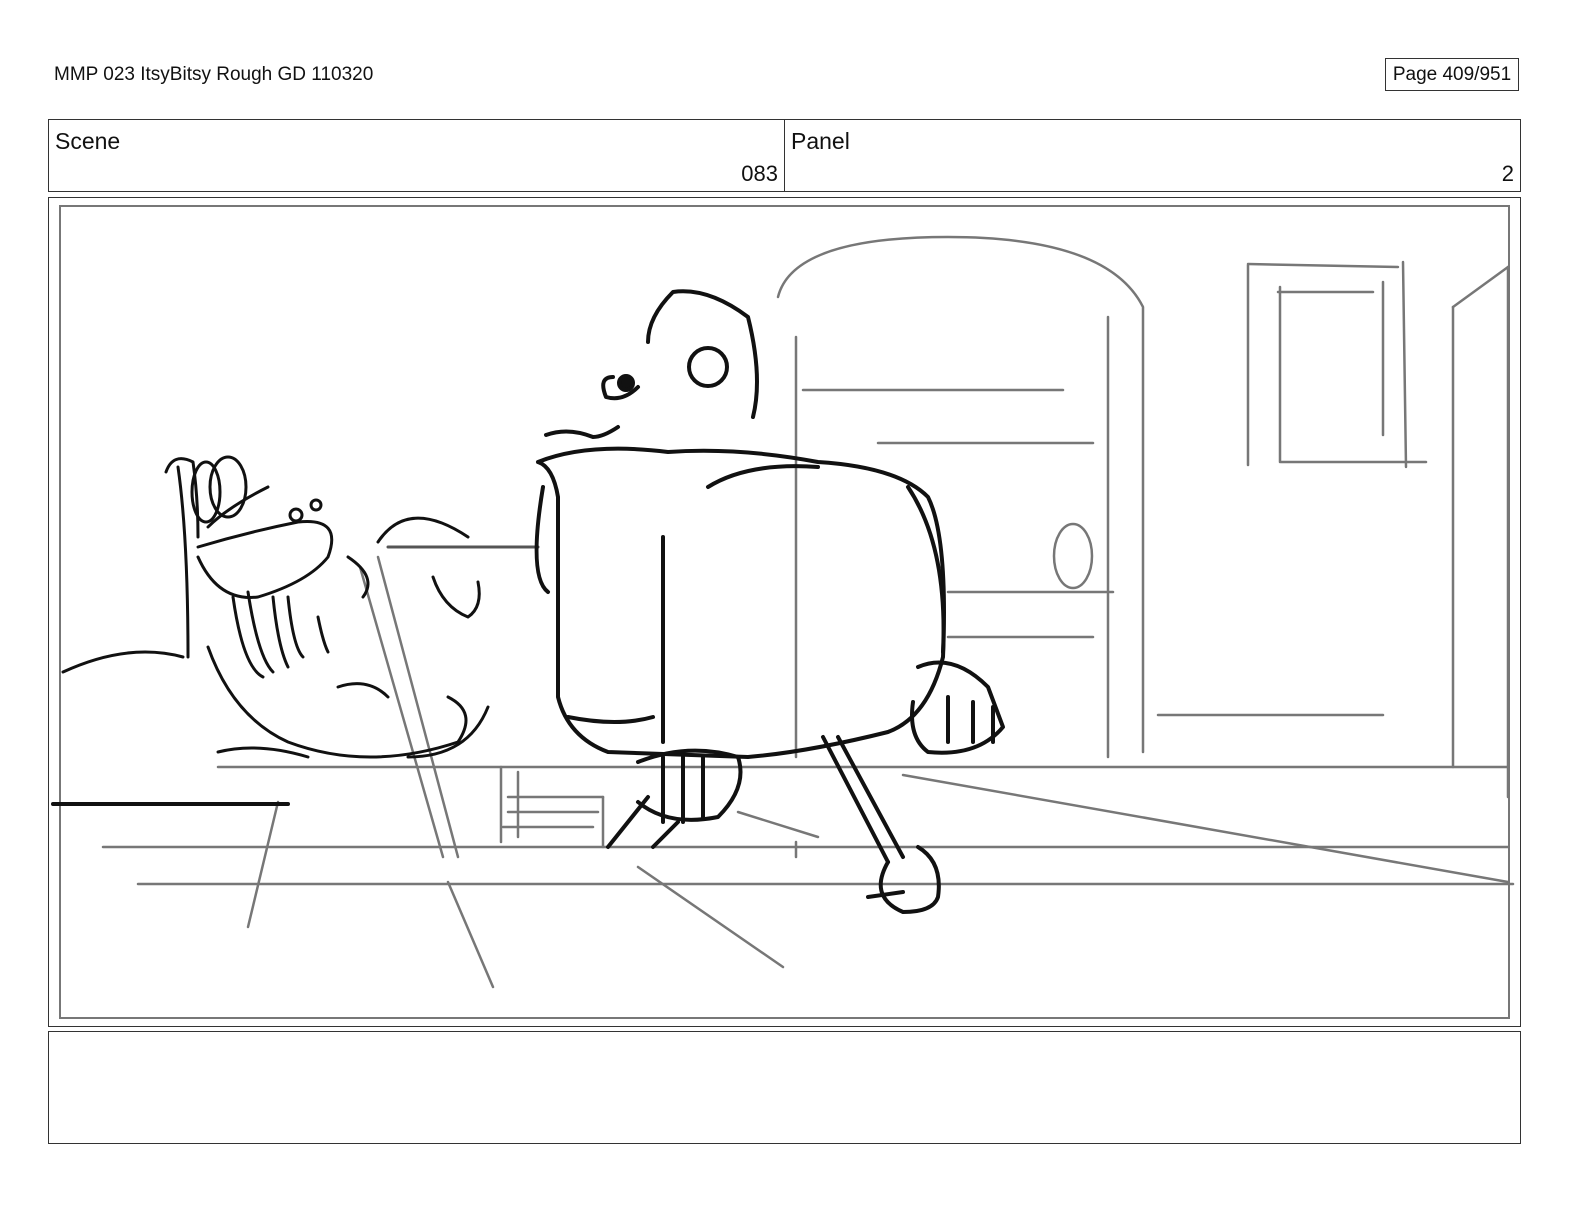 The image size is (1582, 1225). Describe the element at coordinates (1152, 155) in the screenshot. I see `panel-cell: Panel 2` at that location.